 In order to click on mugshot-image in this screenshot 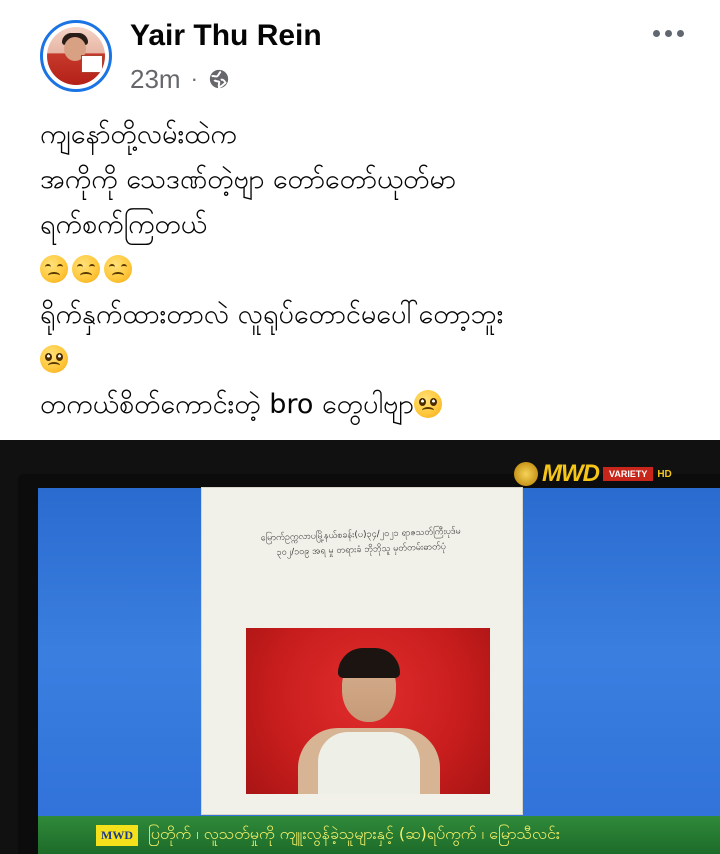, I will do `click(368, 711)`.